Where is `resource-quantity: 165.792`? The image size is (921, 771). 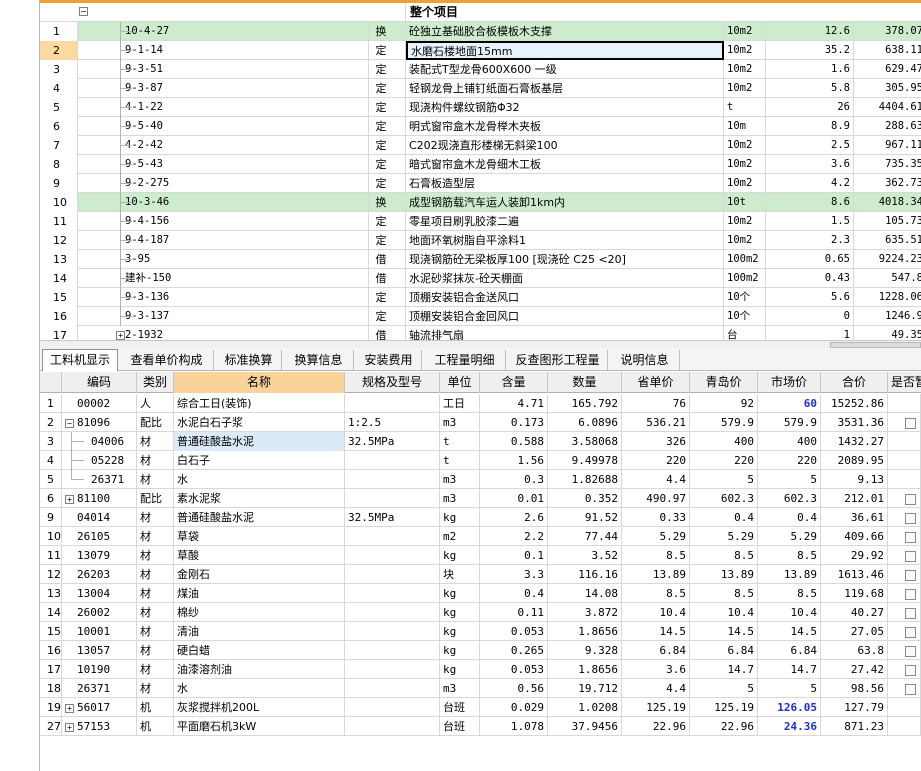 resource-quantity: 165.792 is located at coordinates (585, 403).